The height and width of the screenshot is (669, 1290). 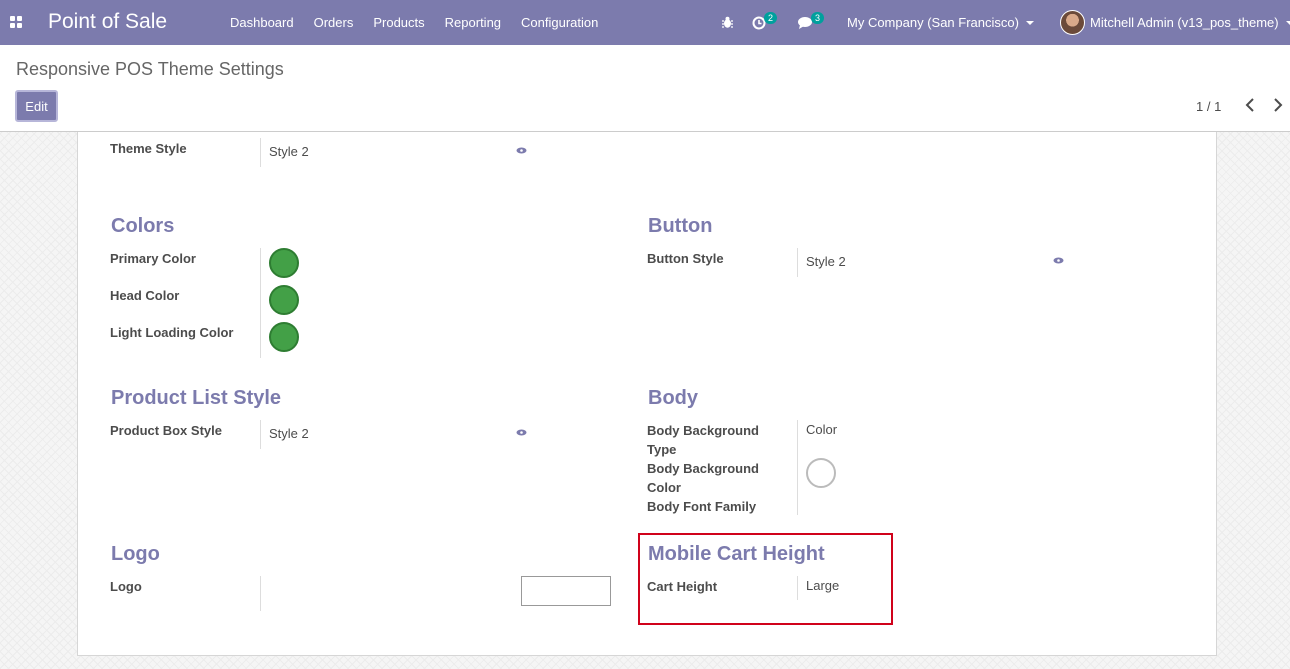 What do you see at coordinates (664, 487) in the screenshot?
I see `label-line: Color` at bounding box center [664, 487].